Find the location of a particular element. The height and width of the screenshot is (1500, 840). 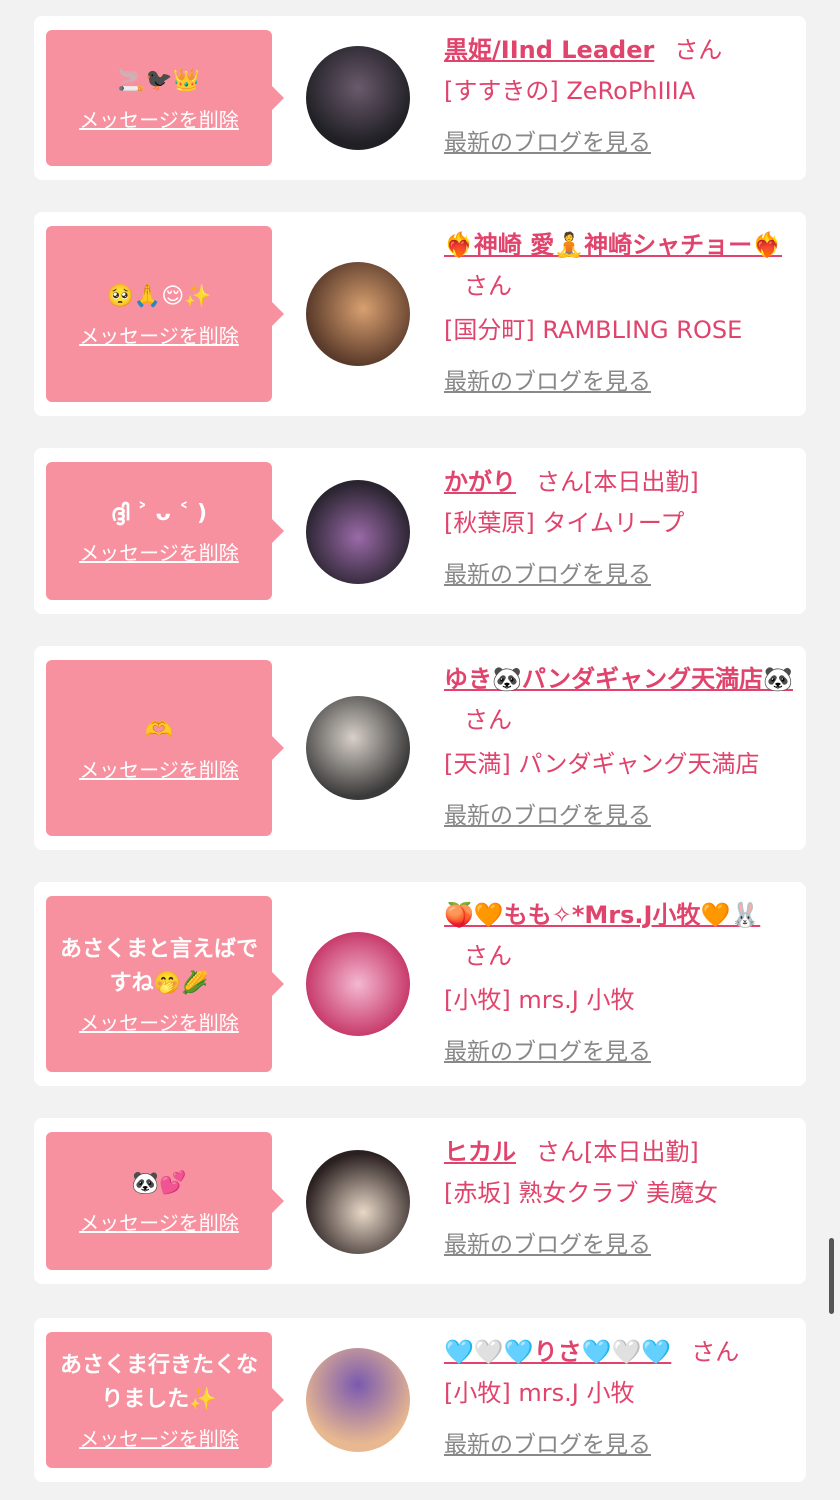

shop-label: [赤坂] 熟女クラブ 美魔女 is located at coordinates (581, 1193).